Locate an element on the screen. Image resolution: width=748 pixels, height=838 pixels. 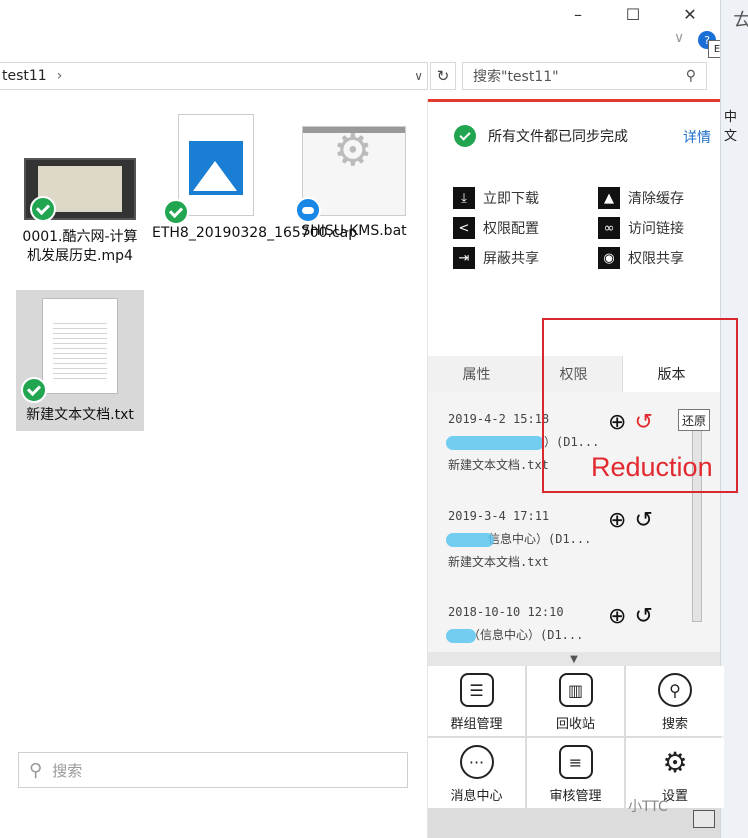
download-icon: ⤓ is located at coordinates (464, 198).